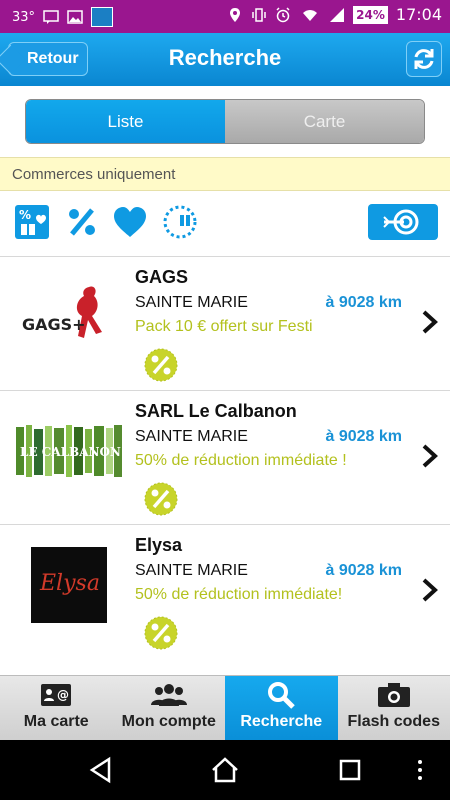  Describe the element at coordinates (370, 14) in the screenshot. I see `battery-level: 24%` at that location.